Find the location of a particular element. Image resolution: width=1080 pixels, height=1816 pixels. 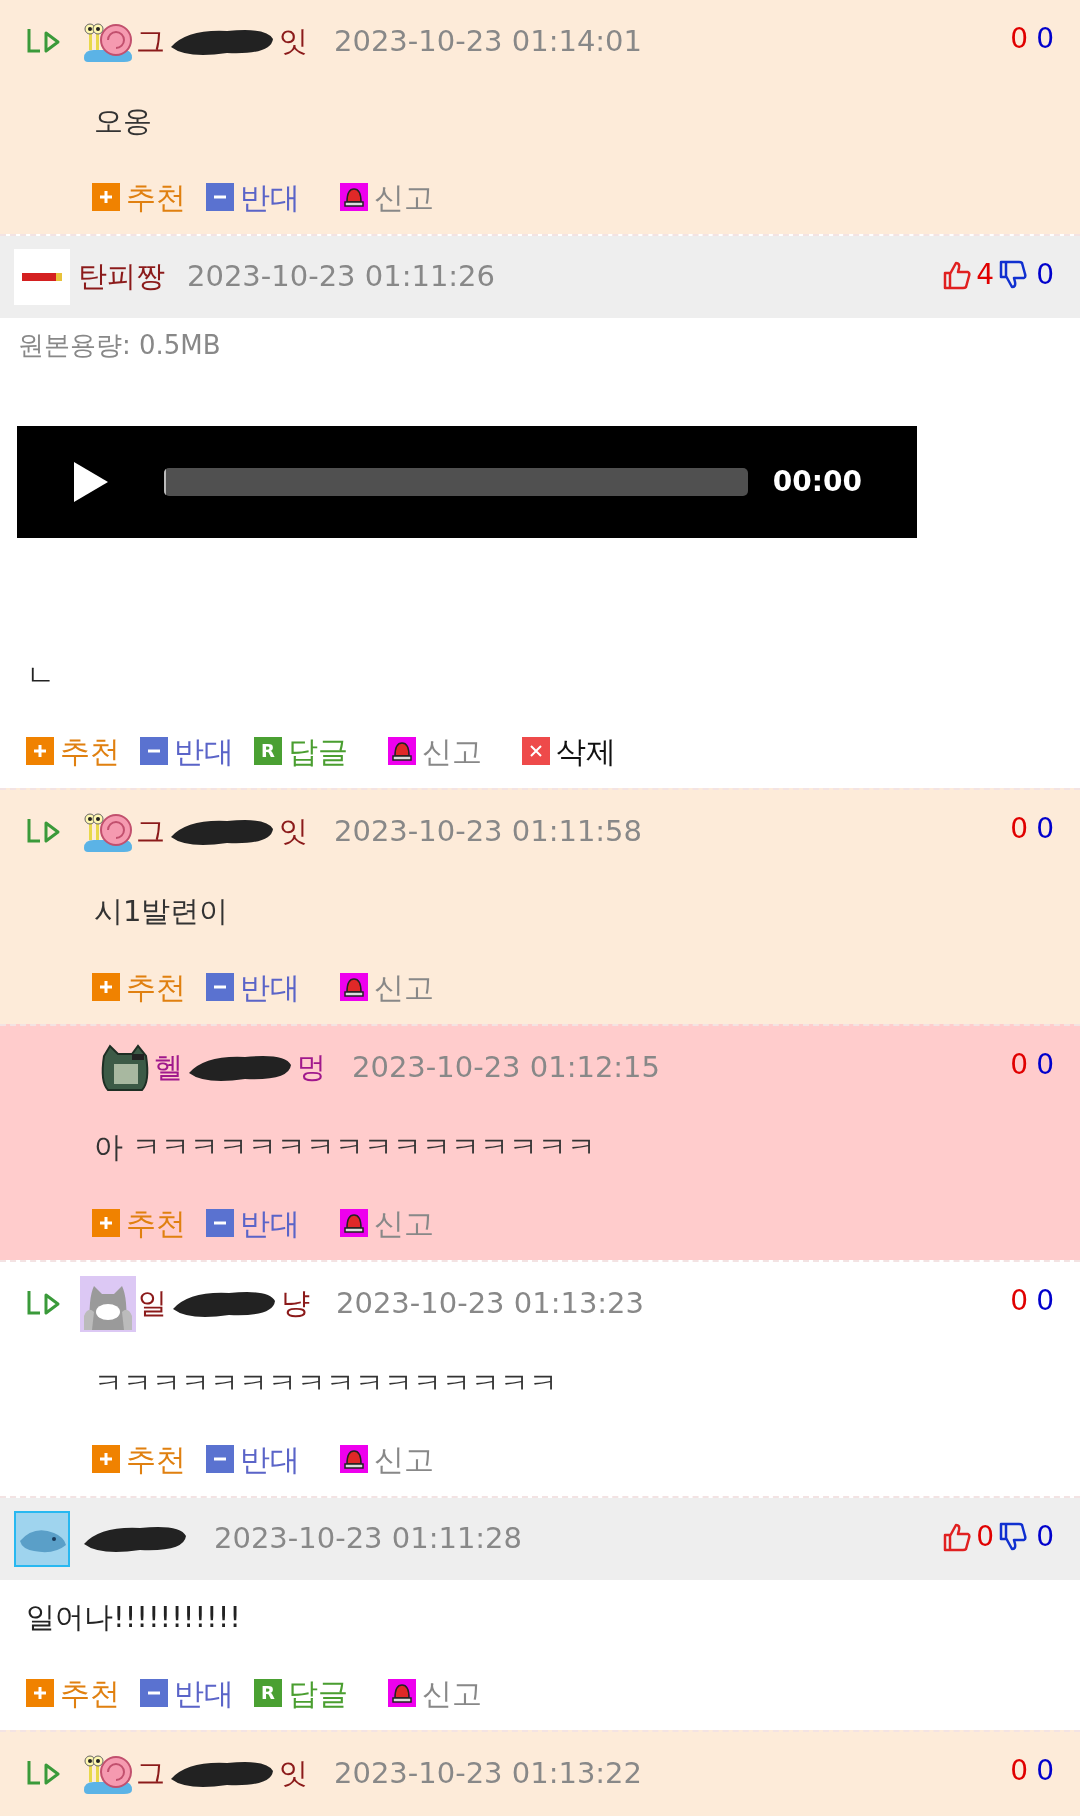

author-name: 멍 is located at coordinates (311, 1068).